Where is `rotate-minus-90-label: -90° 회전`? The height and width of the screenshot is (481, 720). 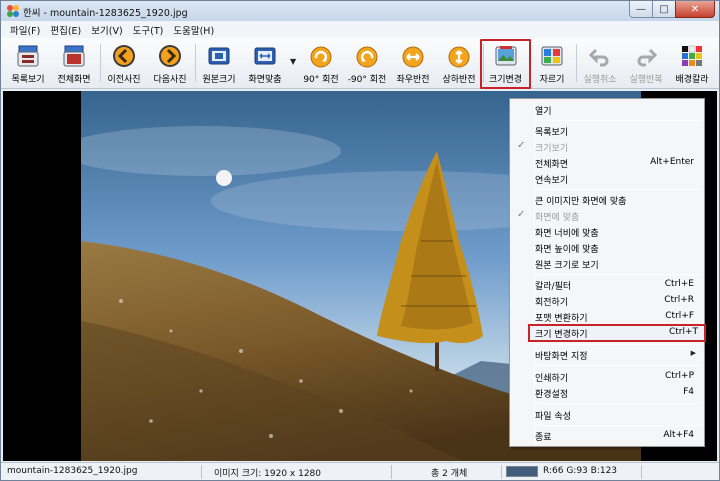 rotate-minus-90-label: -90° 회전 is located at coordinates (367, 80).